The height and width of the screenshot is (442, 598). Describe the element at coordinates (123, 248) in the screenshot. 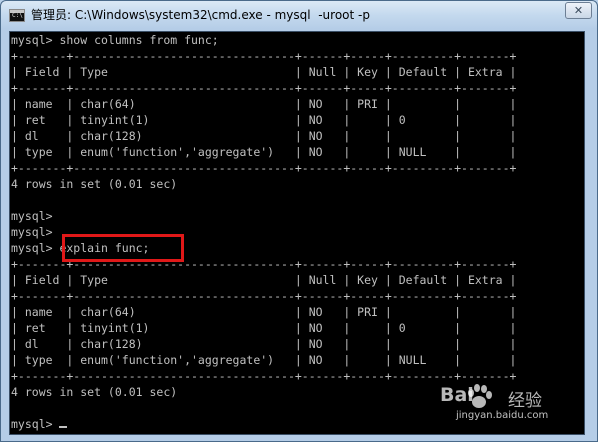

I see `highlight-box-explain-command` at that location.